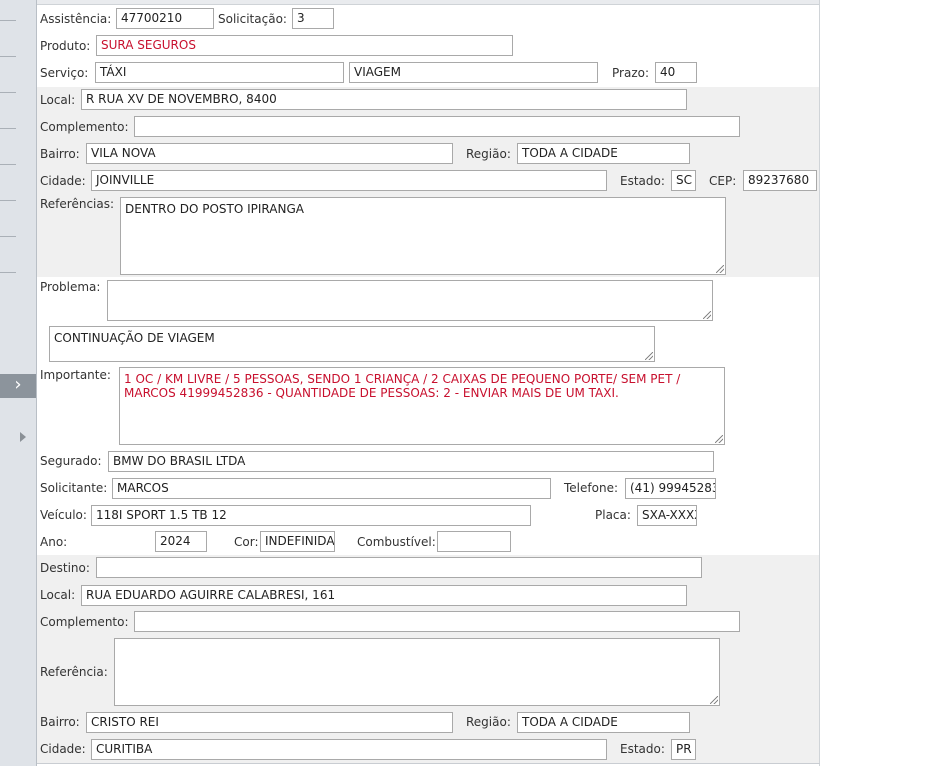 This screenshot has height=766, width=925. Describe the element at coordinates (74, 672) in the screenshot. I see `destino-referencia-label: Referência:` at that location.